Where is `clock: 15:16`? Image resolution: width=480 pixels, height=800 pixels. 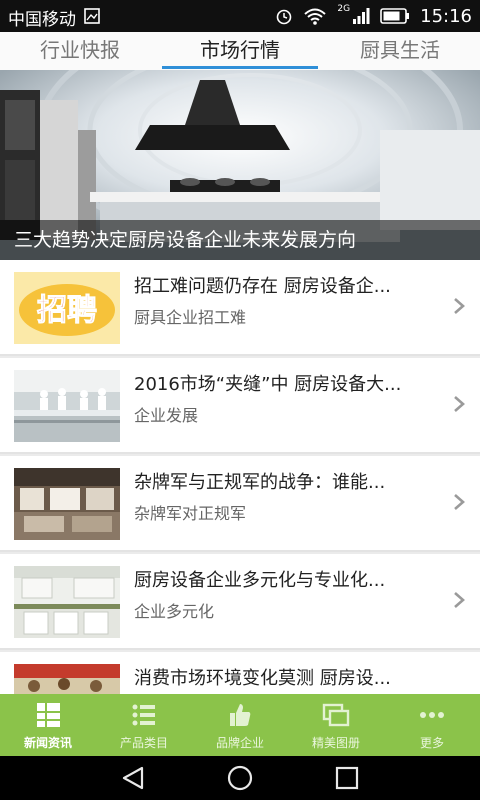
clock: 15:16 is located at coordinates (446, 16).